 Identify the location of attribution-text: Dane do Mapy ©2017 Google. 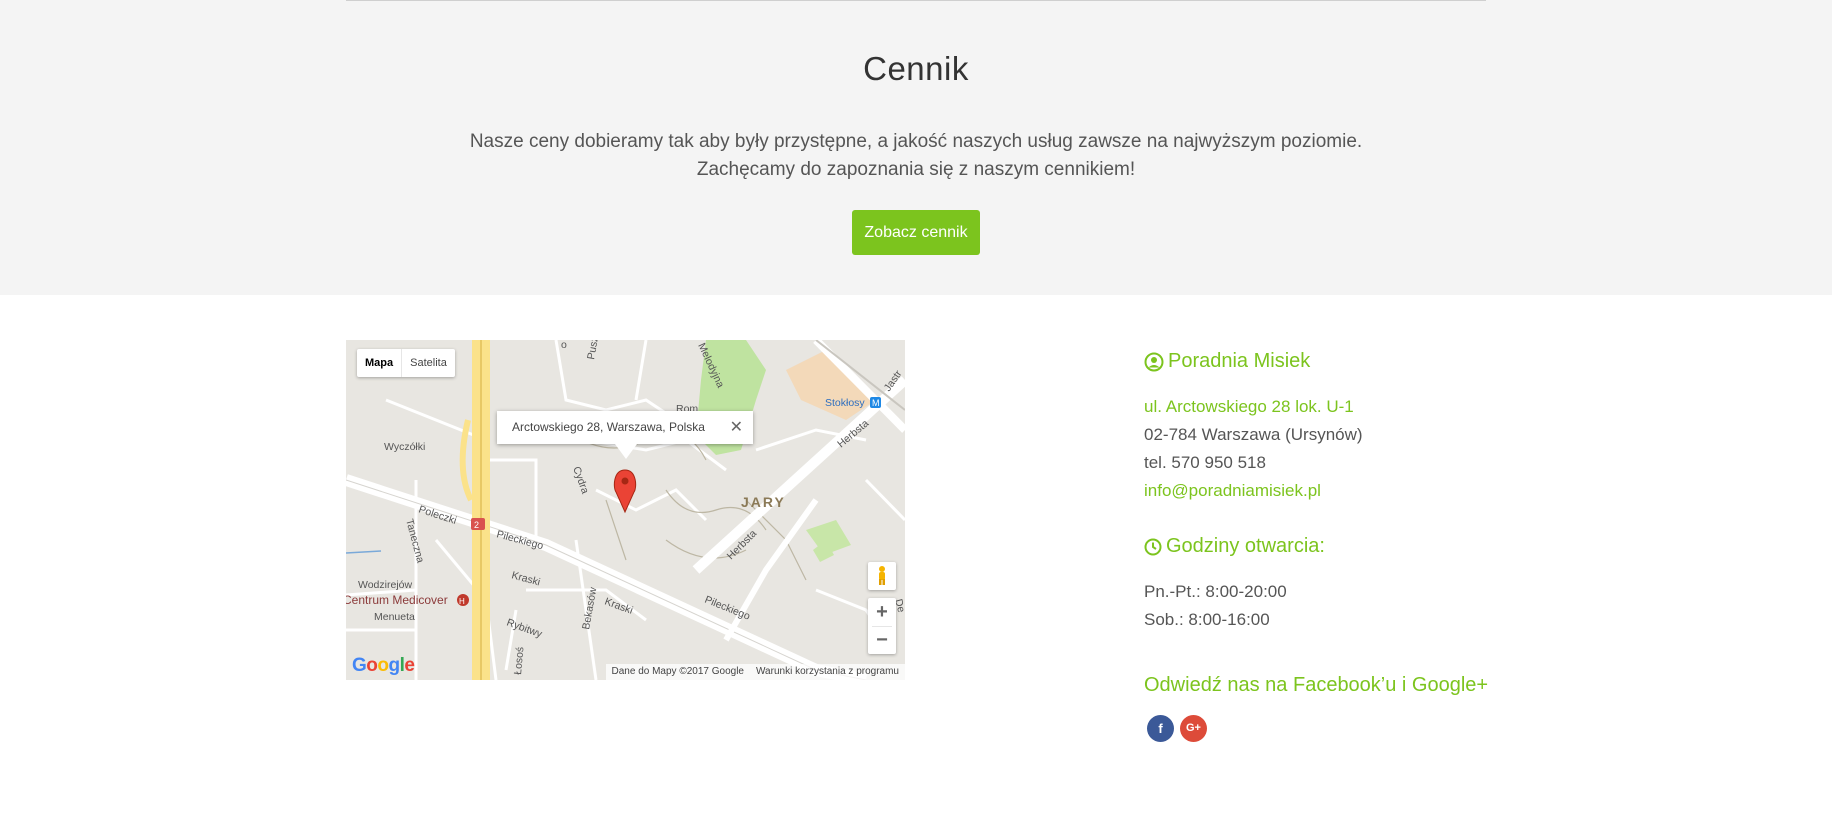
(677, 671).